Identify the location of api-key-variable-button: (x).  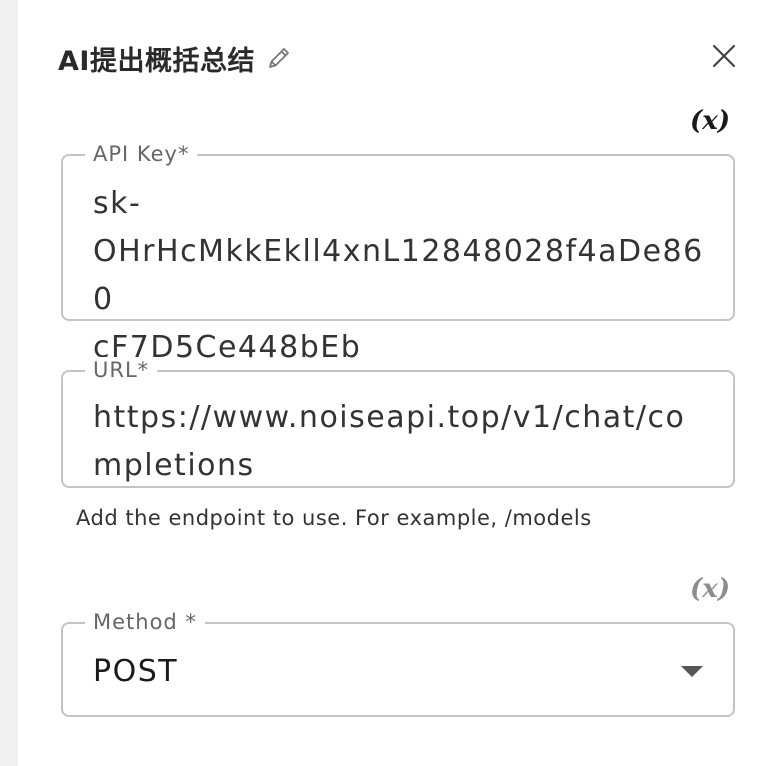
(710, 121).